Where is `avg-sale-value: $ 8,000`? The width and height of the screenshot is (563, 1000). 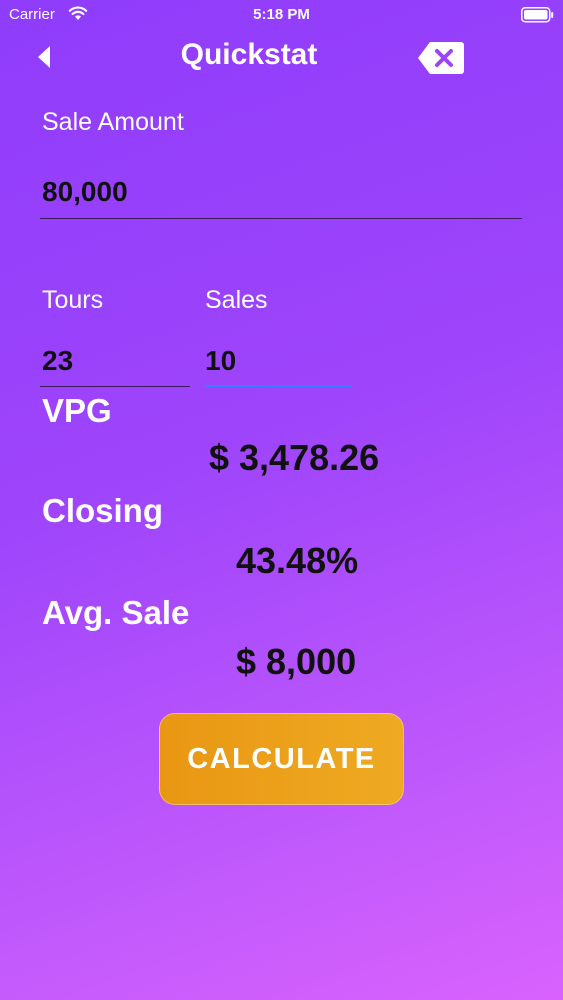 avg-sale-value: $ 8,000 is located at coordinates (296, 661).